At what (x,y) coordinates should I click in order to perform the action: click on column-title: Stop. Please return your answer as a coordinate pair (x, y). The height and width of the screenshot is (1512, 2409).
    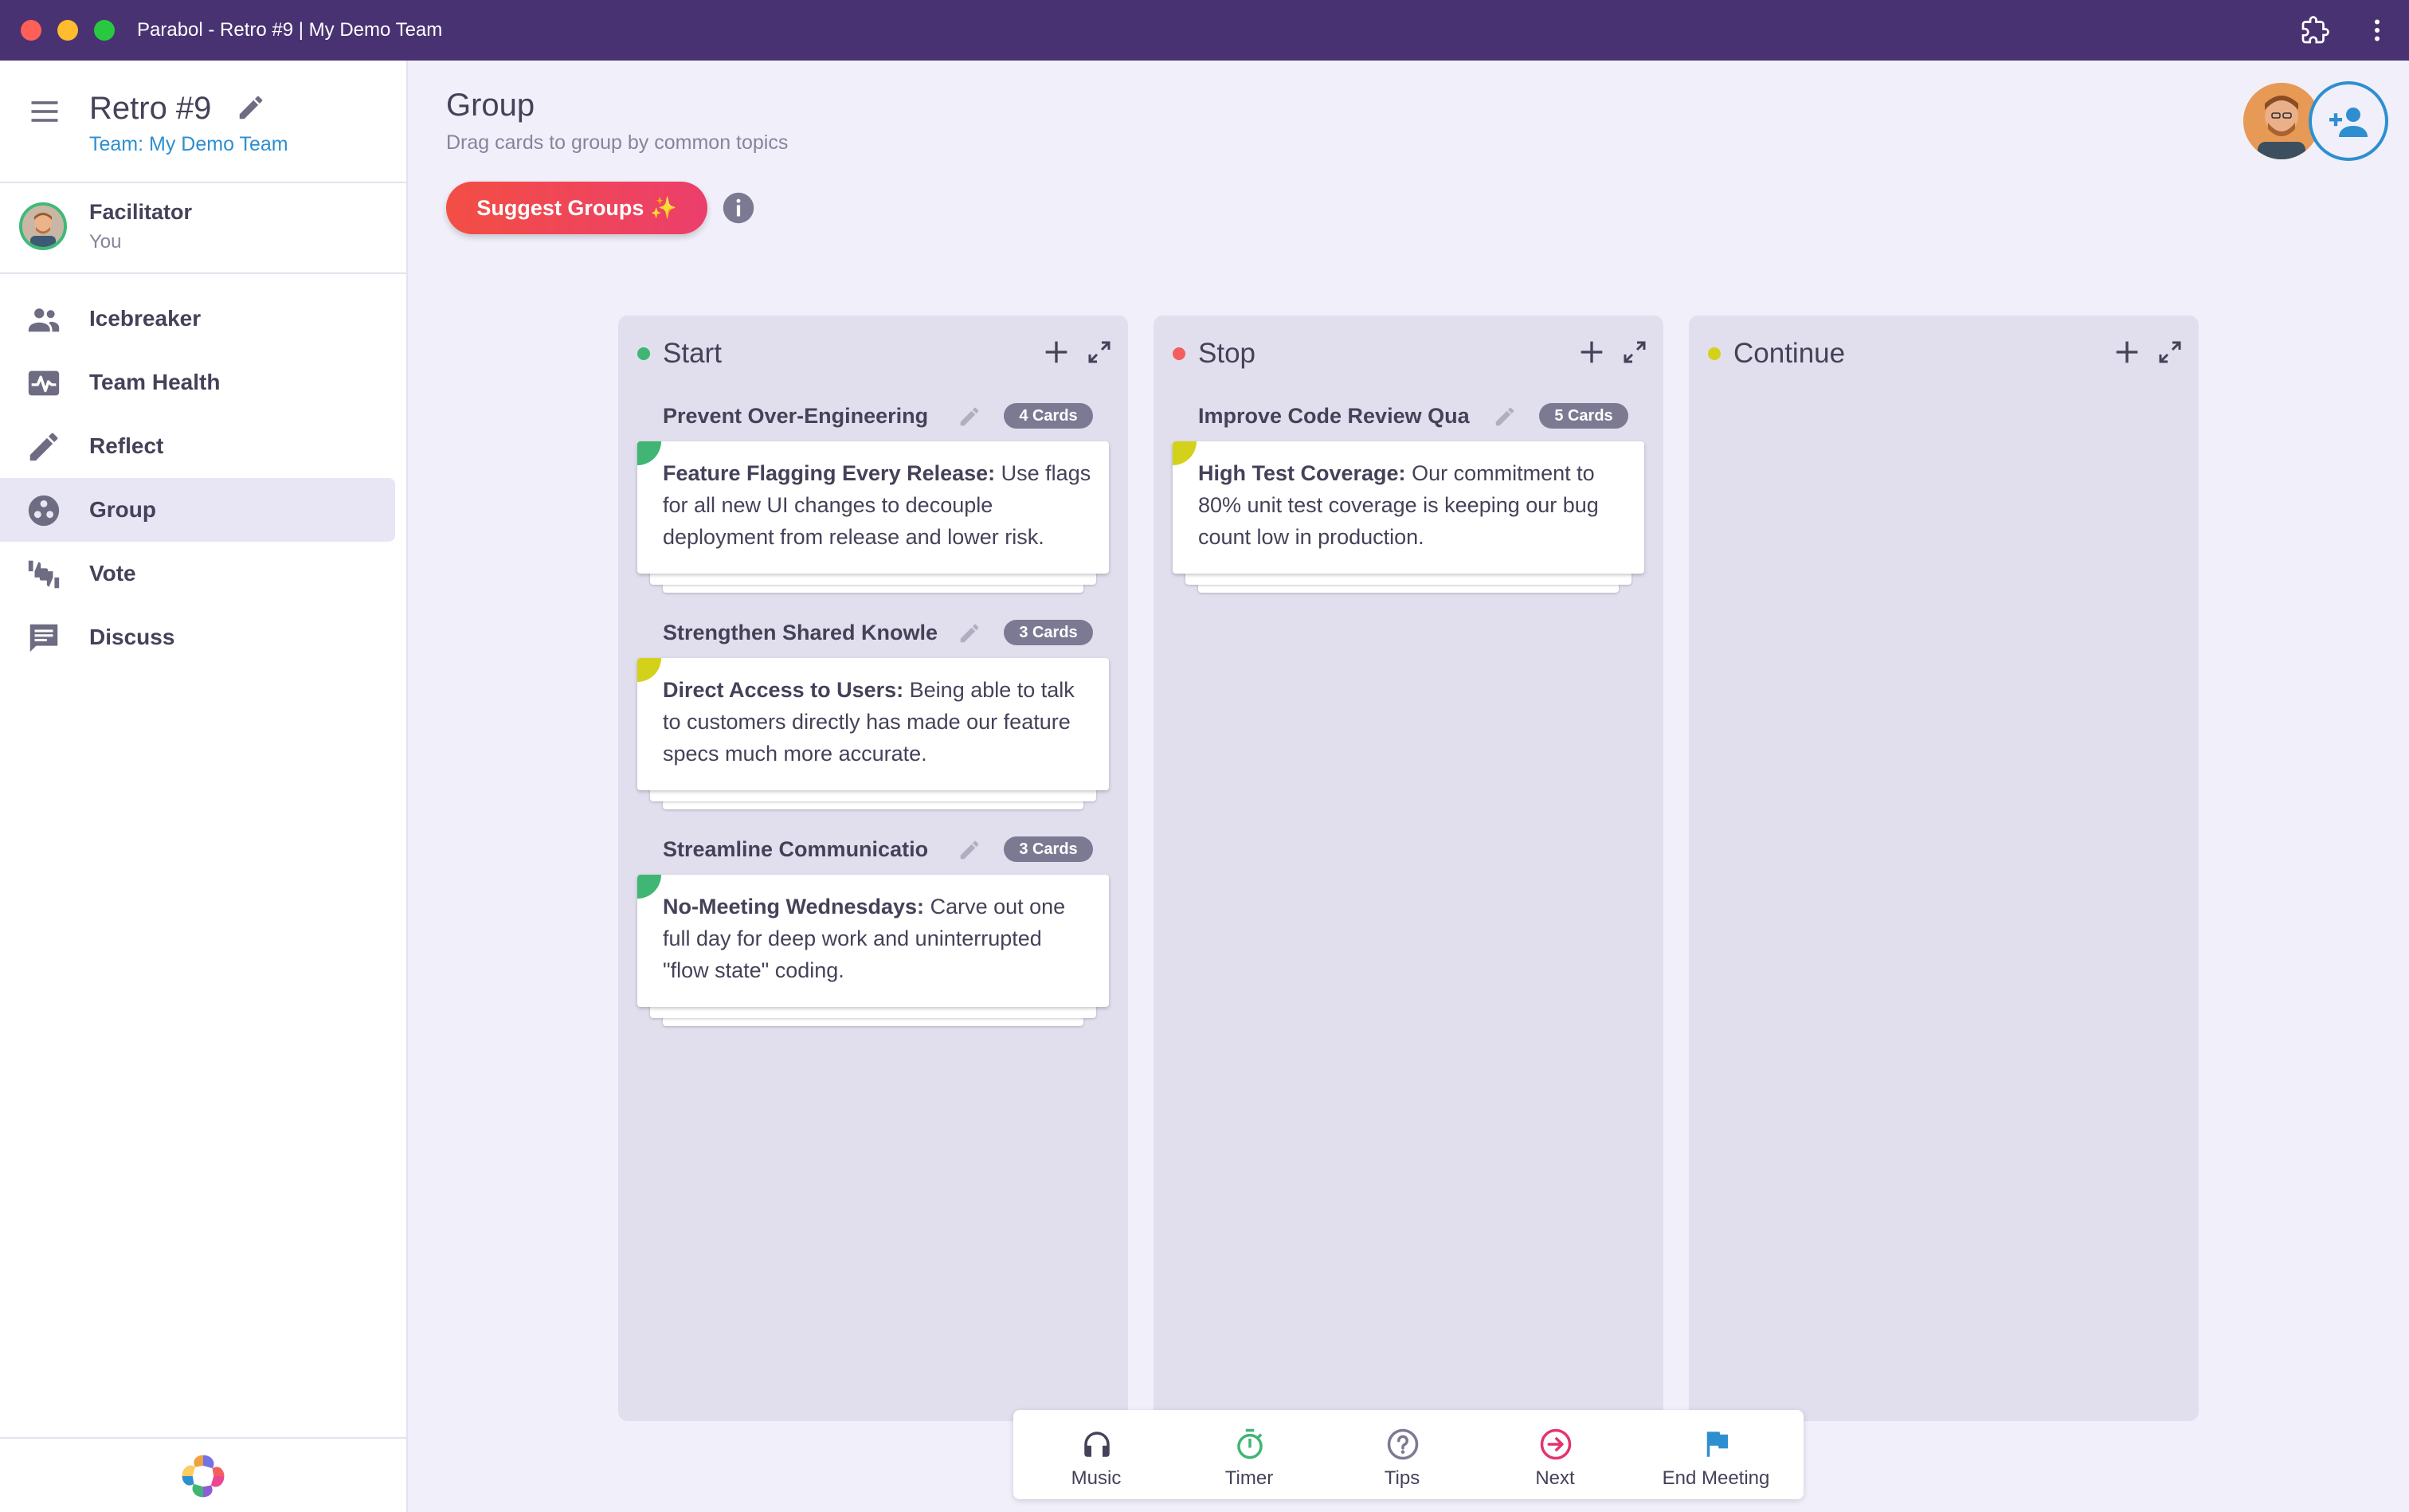
    Looking at the image, I should click on (1226, 353).